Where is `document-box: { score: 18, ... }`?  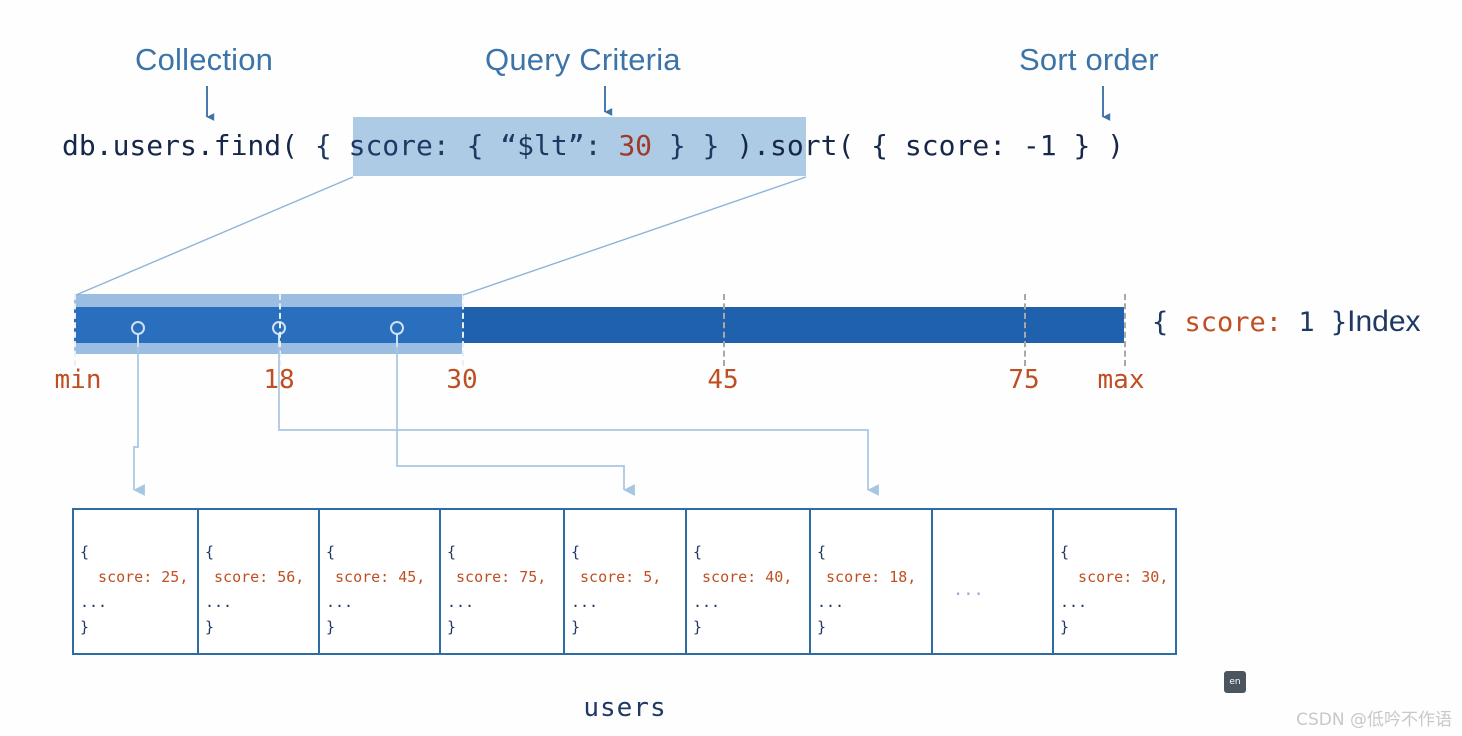
document-box: { score: 18, ... } is located at coordinates (872, 581).